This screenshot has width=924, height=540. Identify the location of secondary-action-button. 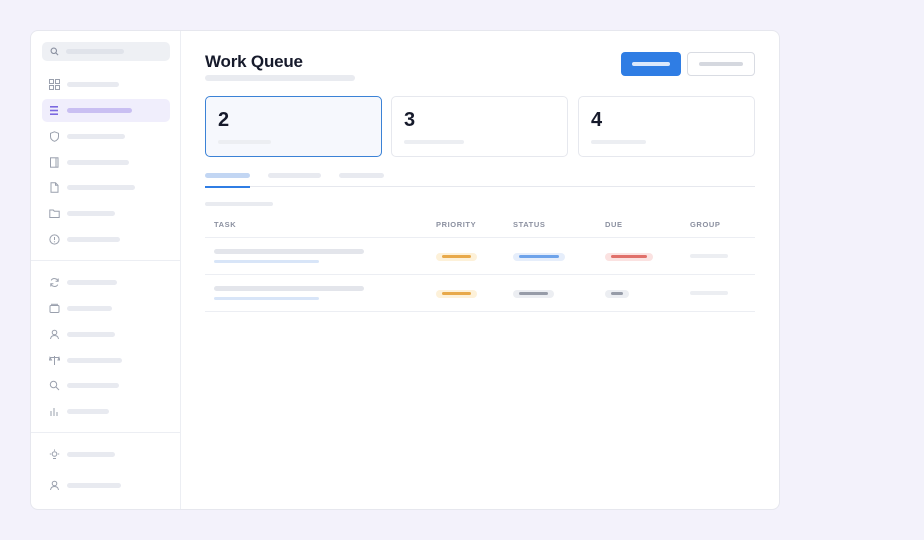
(721, 64).